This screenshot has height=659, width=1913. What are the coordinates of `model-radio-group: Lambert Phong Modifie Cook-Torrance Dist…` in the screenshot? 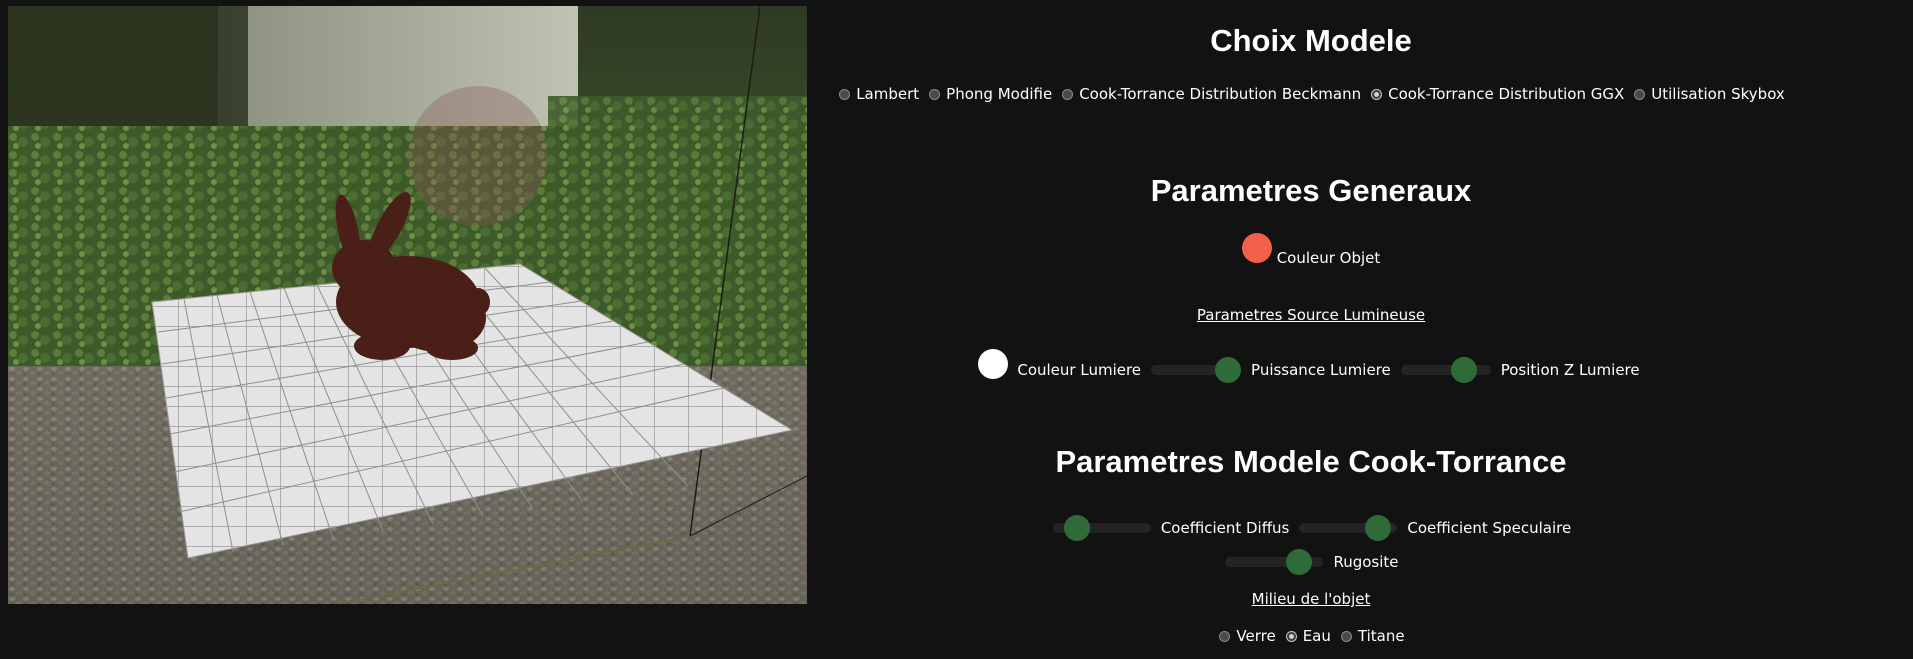 It's located at (1311, 94).